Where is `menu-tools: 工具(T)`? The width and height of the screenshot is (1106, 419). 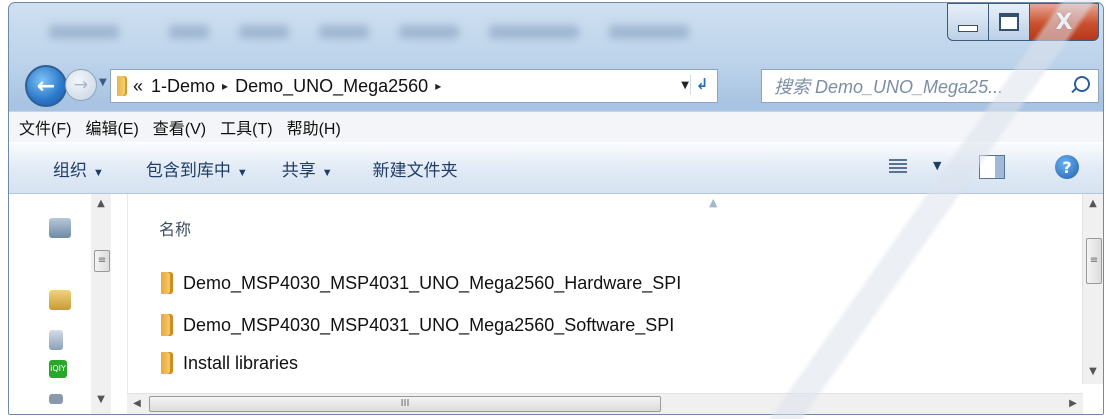
menu-tools: 工具(T) is located at coordinates (246, 127).